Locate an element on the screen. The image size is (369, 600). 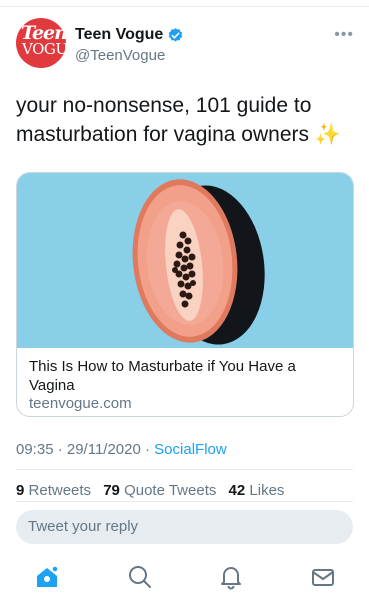
search-icon is located at coordinates (140, 577).